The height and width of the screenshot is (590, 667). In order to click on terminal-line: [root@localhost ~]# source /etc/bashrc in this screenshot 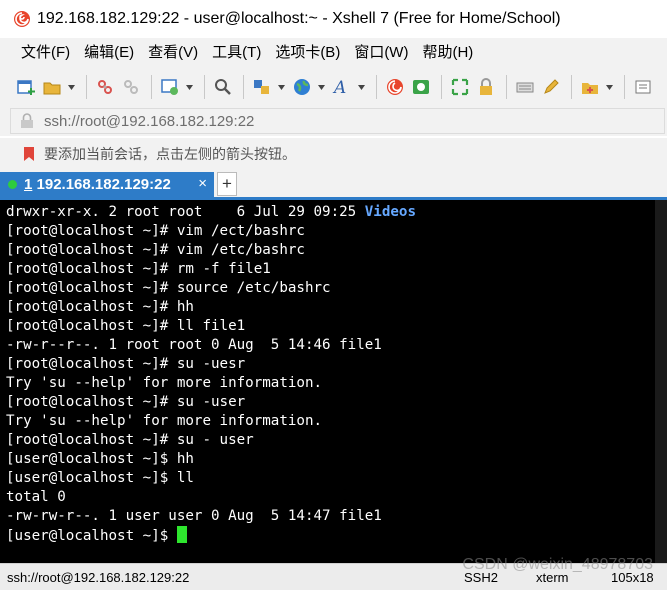, I will do `click(168, 288)`.